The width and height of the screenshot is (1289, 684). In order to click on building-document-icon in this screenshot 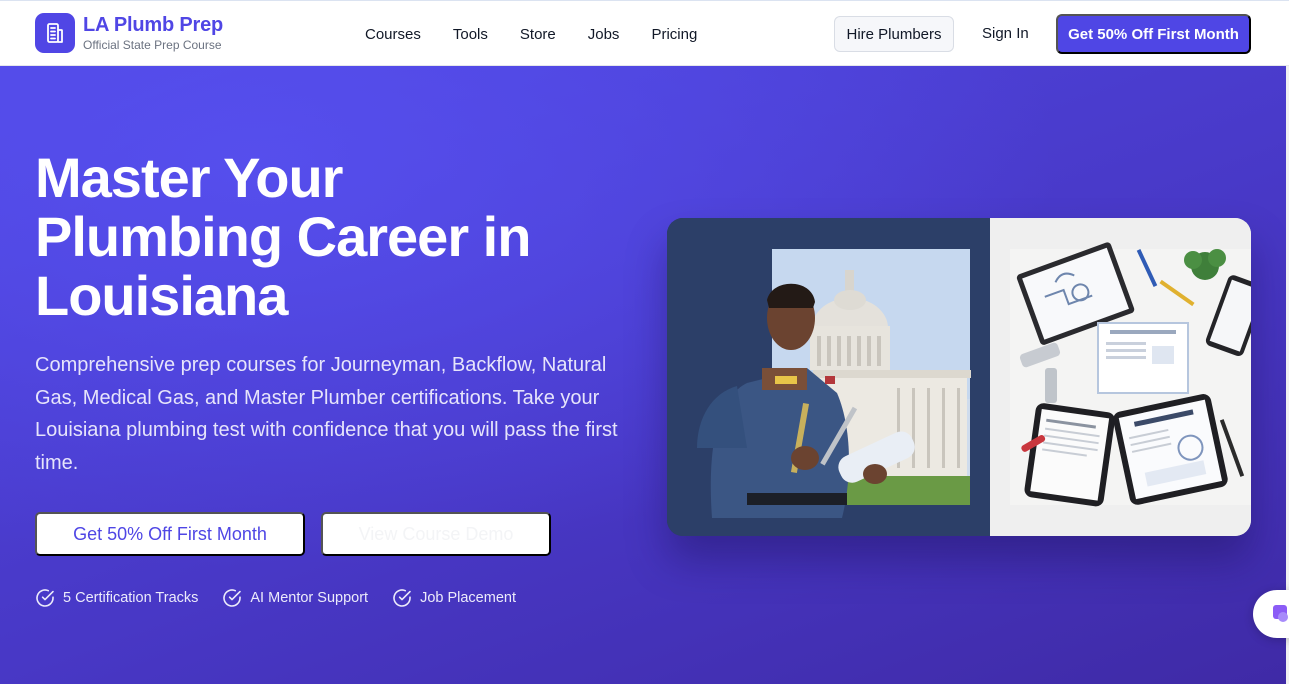, I will do `click(55, 33)`.